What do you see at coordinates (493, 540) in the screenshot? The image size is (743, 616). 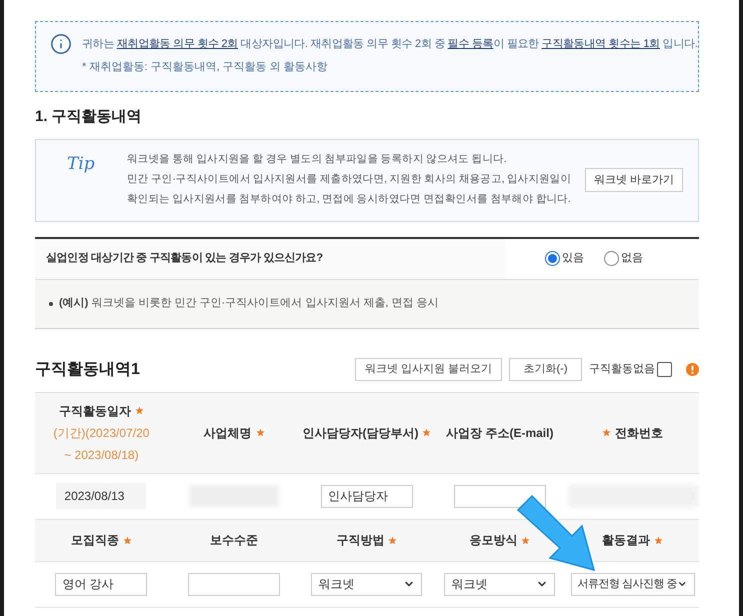 I see `column-header: 응모방식` at bounding box center [493, 540].